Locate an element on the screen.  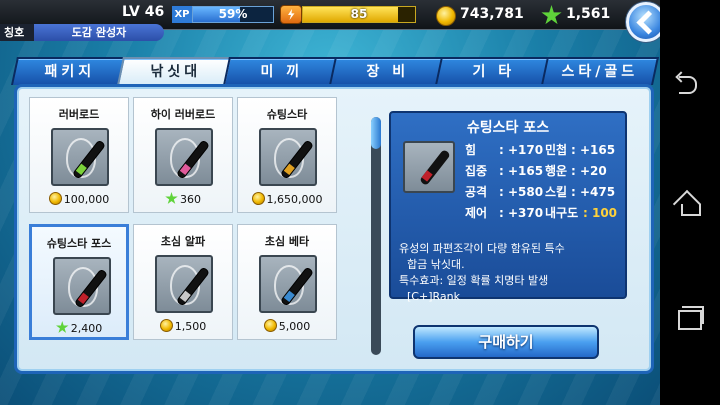
item-price: 5,000 is located at coordinates (287, 326).